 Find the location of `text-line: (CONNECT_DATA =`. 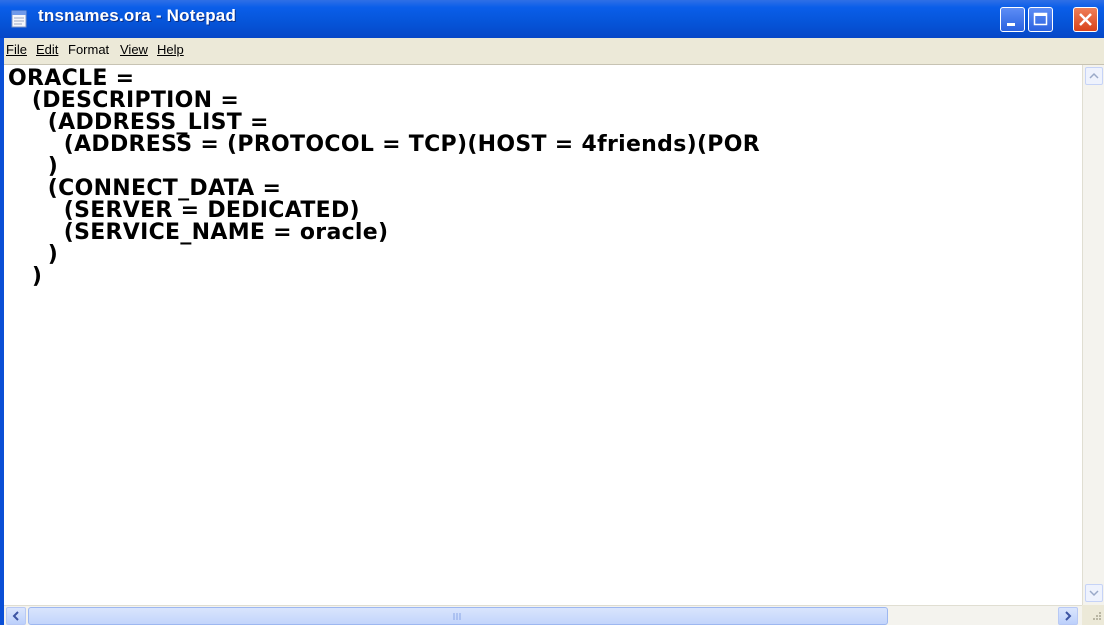

text-line: (CONNECT_DATA = is located at coordinates (145, 188).